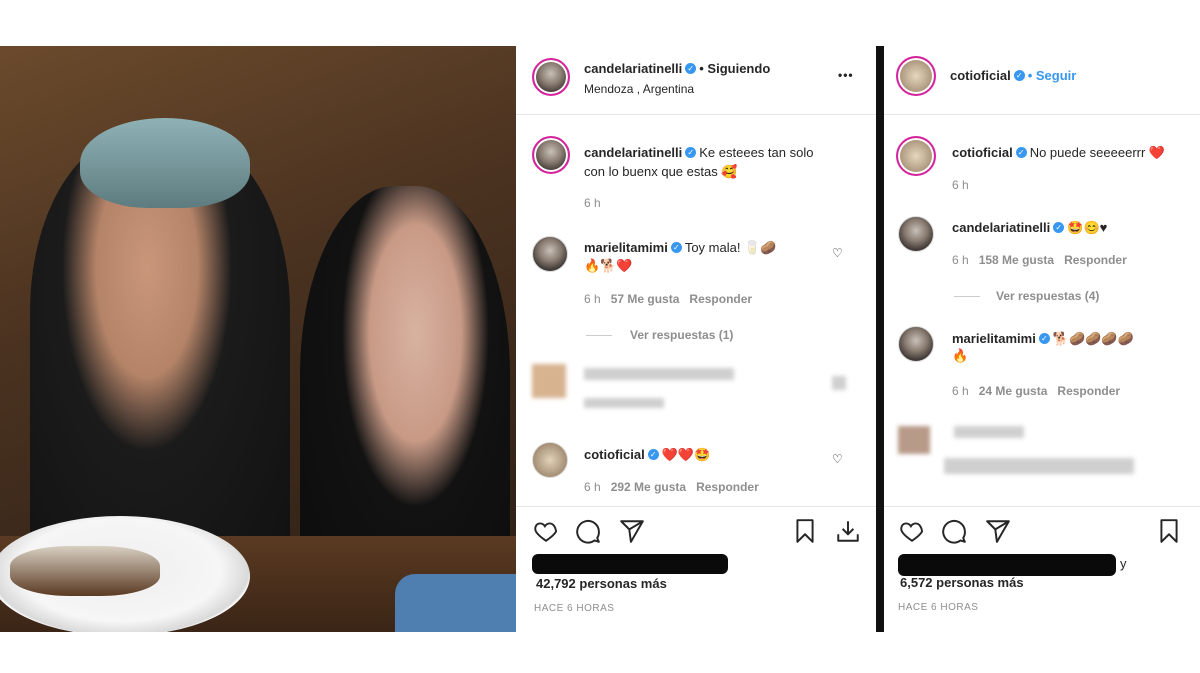 Image resolution: width=1200 pixels, height=673 pixels. Describe the element at coordinates (980, 75) in the screenshot. I see `header-username: cotioficial` at that location.